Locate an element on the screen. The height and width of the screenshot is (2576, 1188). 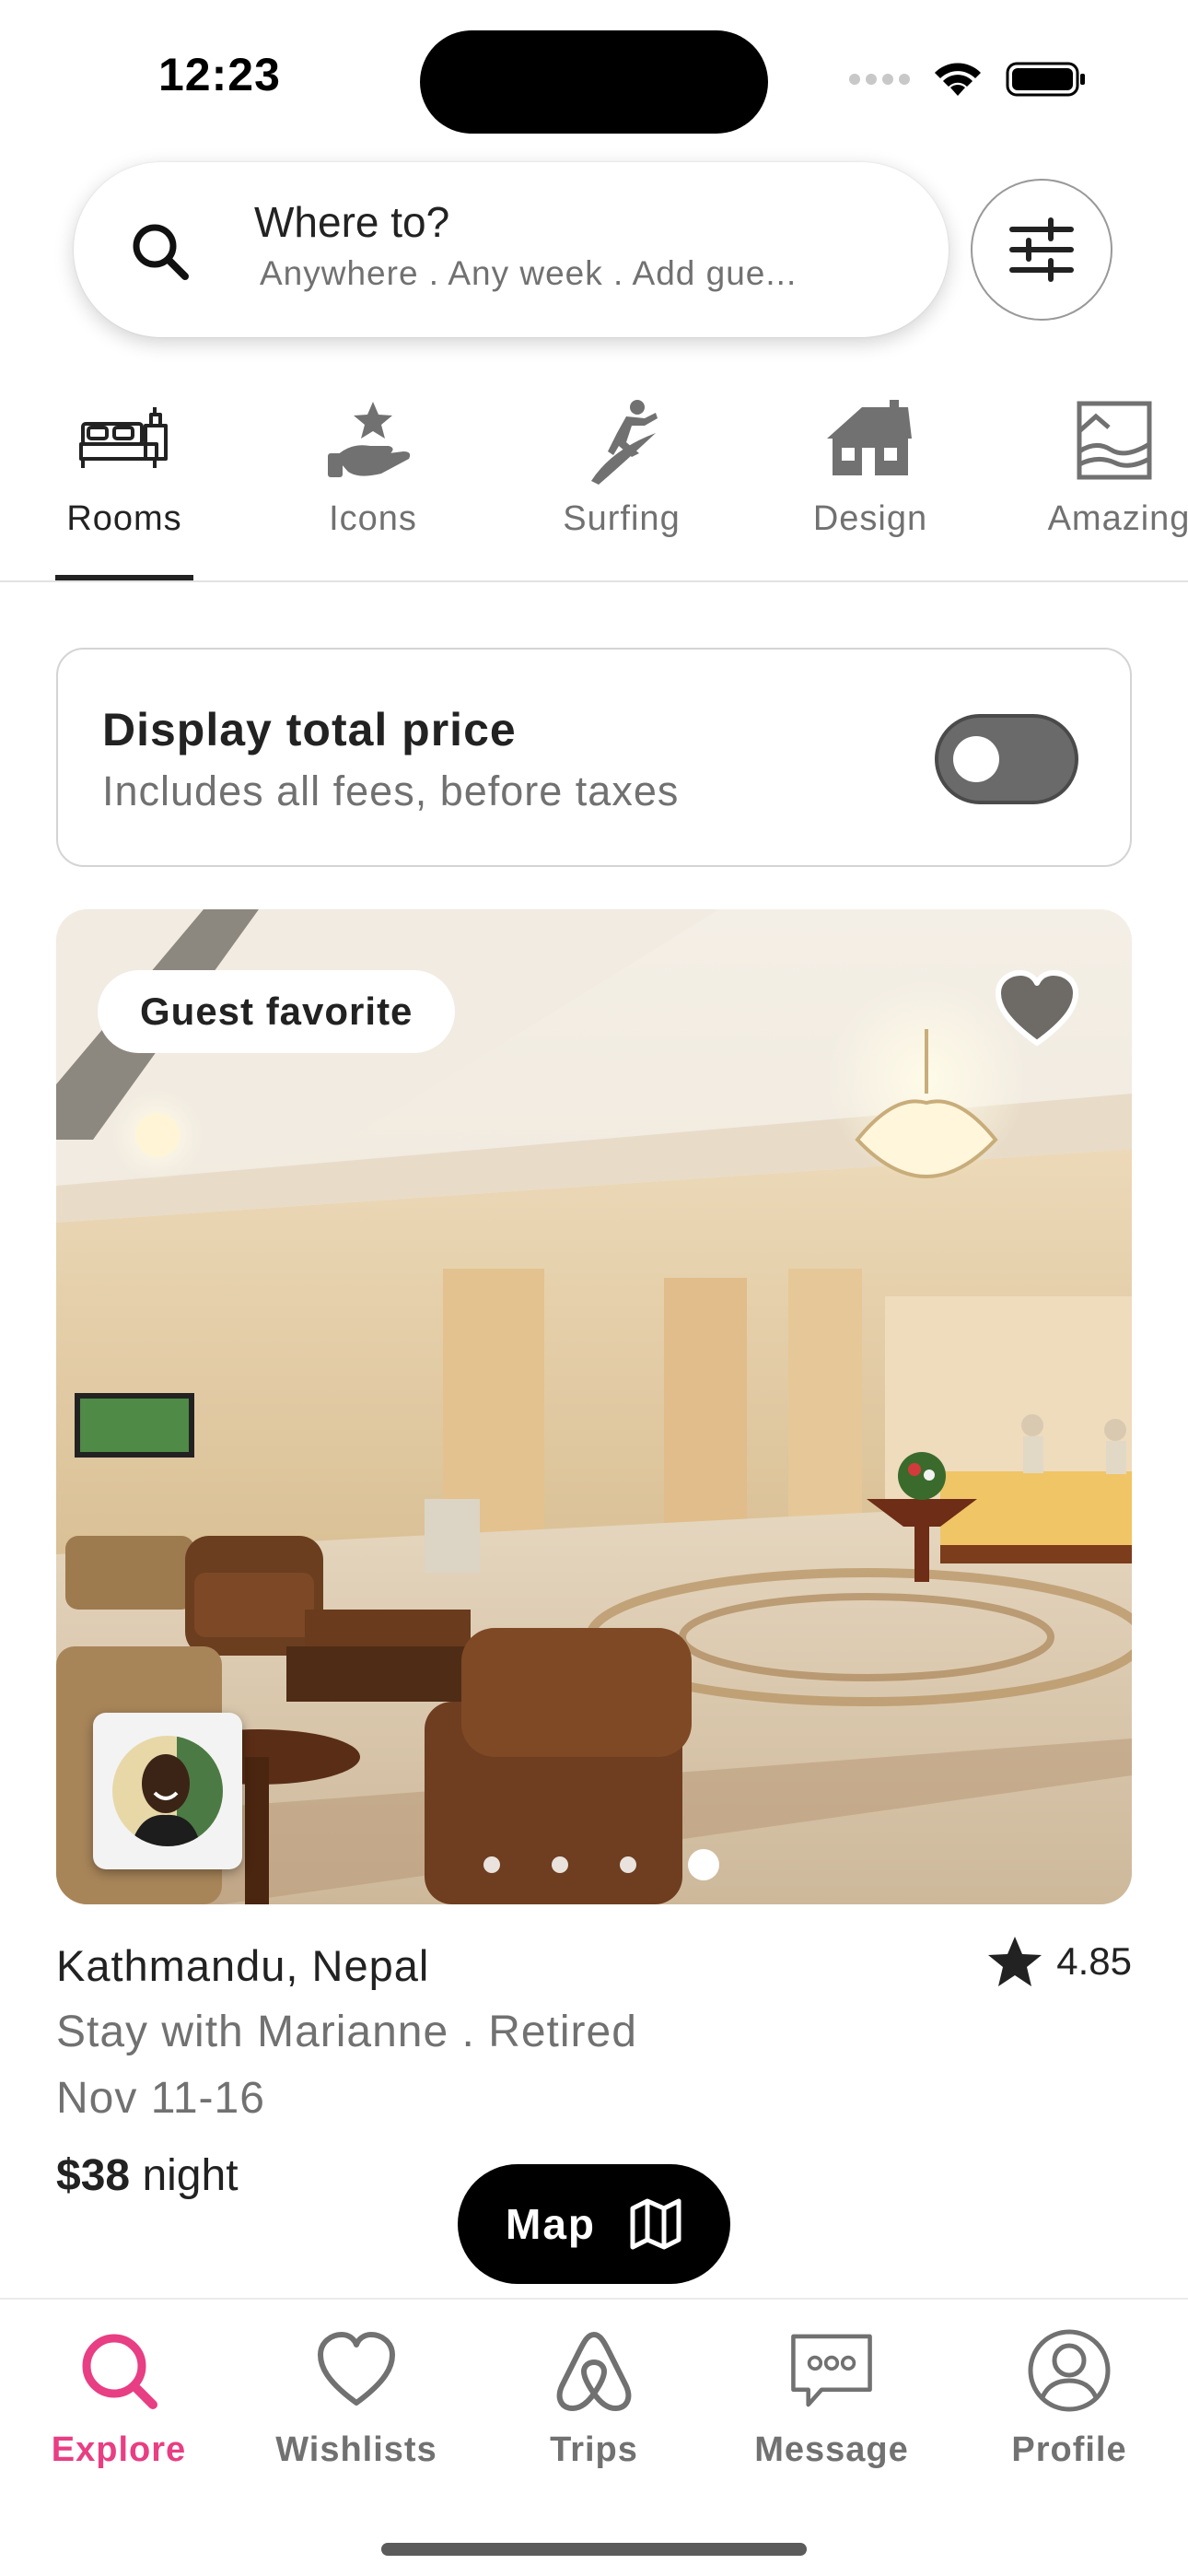
status-icons is located at coordinates (968, 79).